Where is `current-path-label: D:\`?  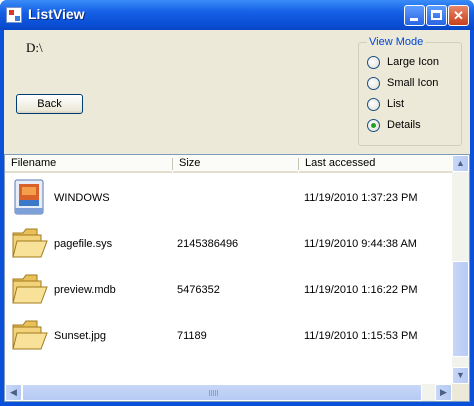 current-path-label: D:\ is located at coordinates (34, 47).